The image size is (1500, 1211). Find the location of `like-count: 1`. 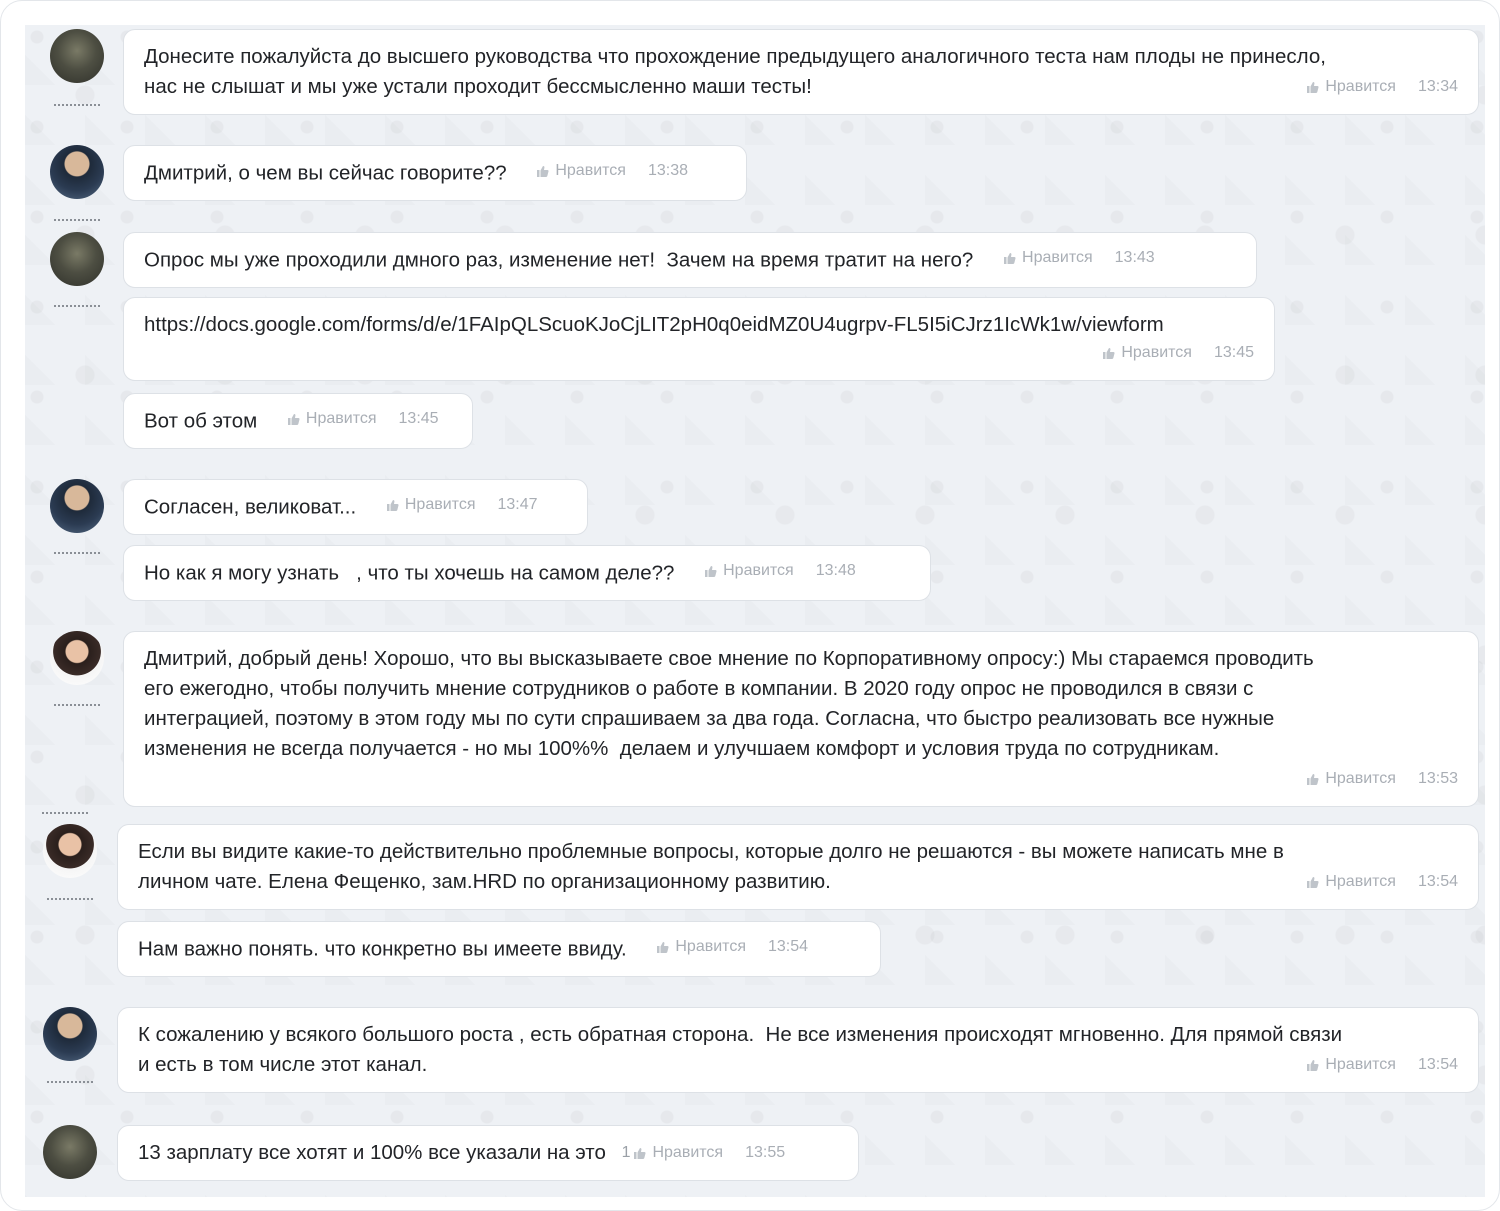

like-count: 1 is located at coordinates (626, 1152).